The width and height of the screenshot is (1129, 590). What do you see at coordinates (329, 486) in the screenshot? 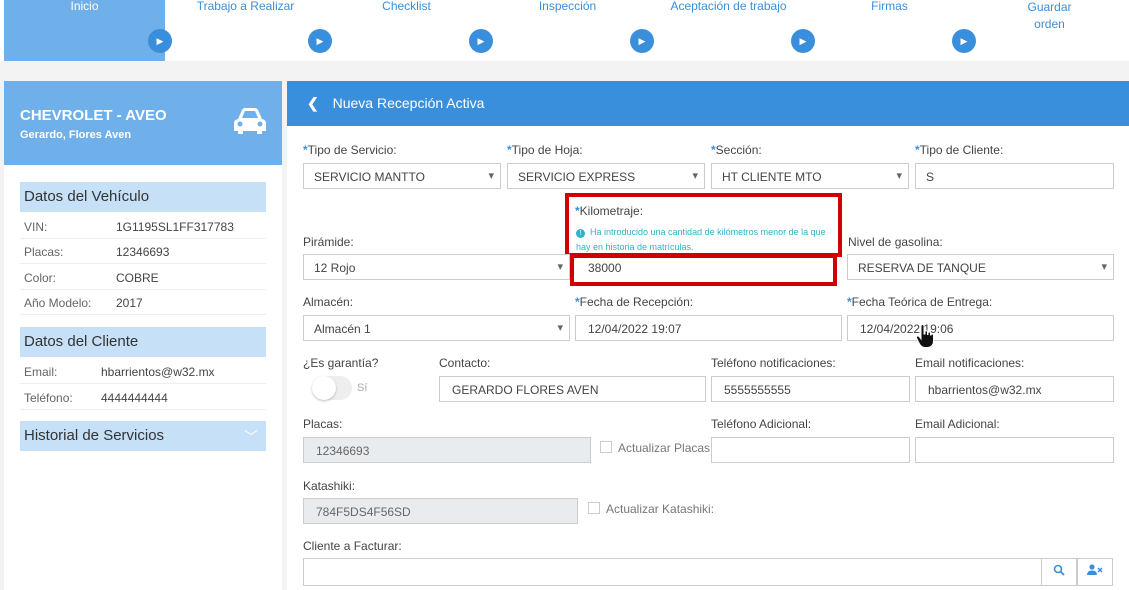
I see `katashiki-label: Katashiki:` at bounding box center [329, 486].